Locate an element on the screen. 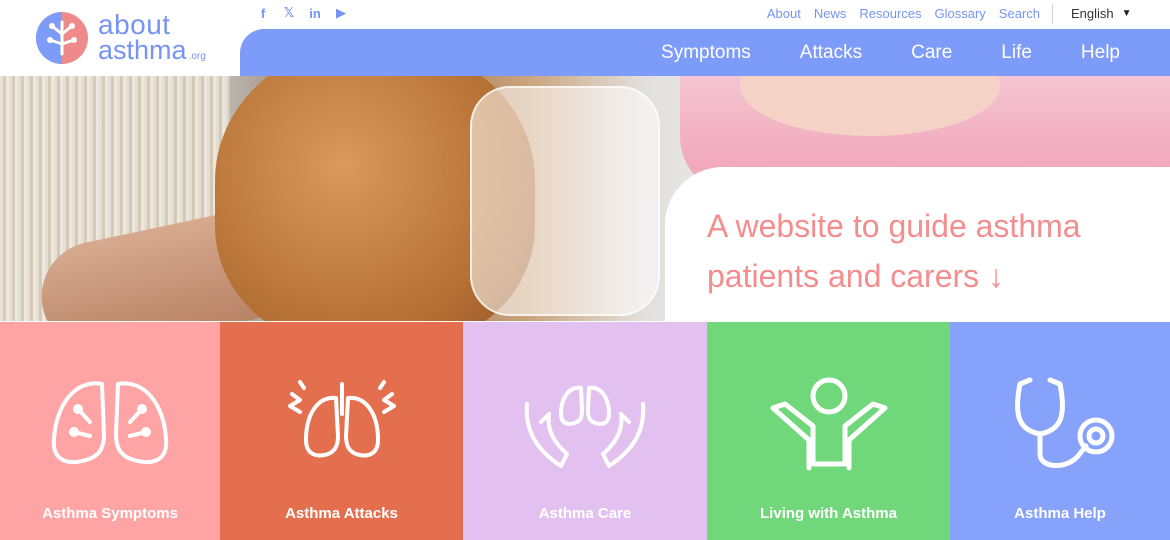 This screenshot has height=540, width=1170. tile-living-with-asthma: Living with Asthma is located at coordinates (828, 431).